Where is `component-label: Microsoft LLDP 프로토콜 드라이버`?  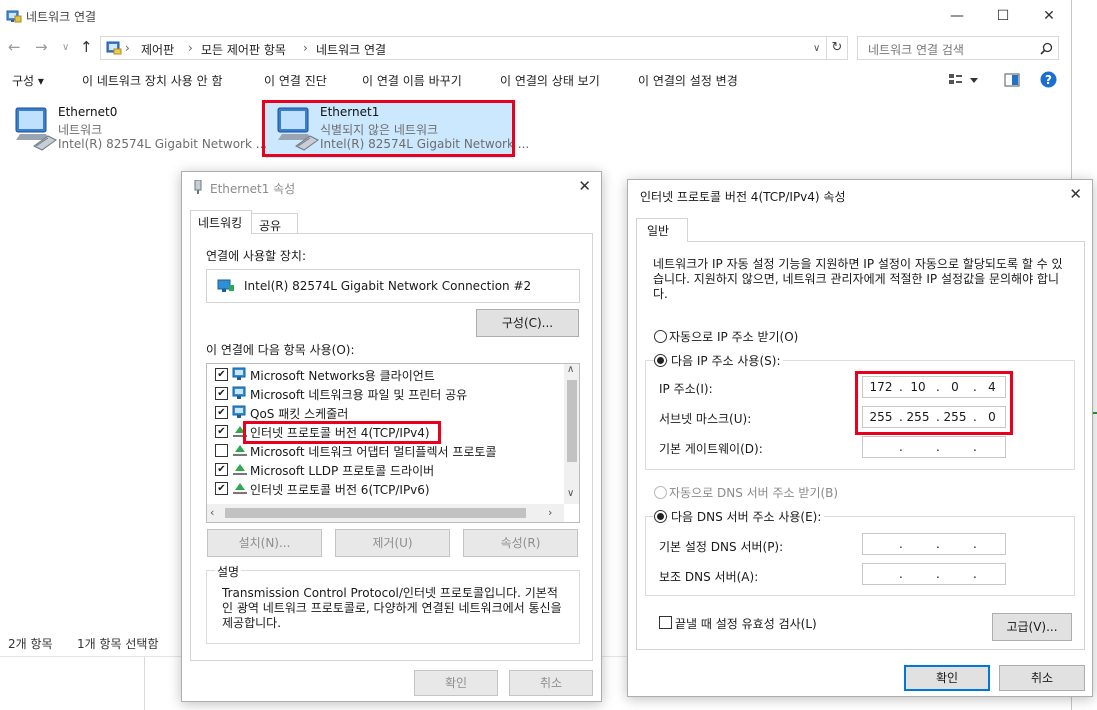 component-label: Microsoft LLDP 프로토콜 드라이버 is located at coordinates (342, 471).